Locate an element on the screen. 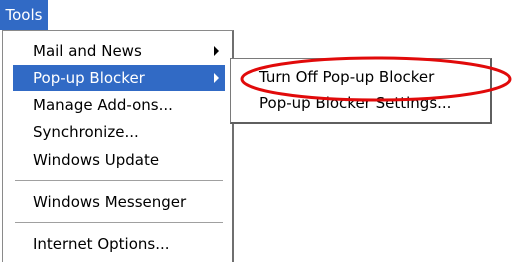  menu-item-turn-off-popup-blocker: Turn Off Pop-up Blocker is located at coordinates (360, 77).